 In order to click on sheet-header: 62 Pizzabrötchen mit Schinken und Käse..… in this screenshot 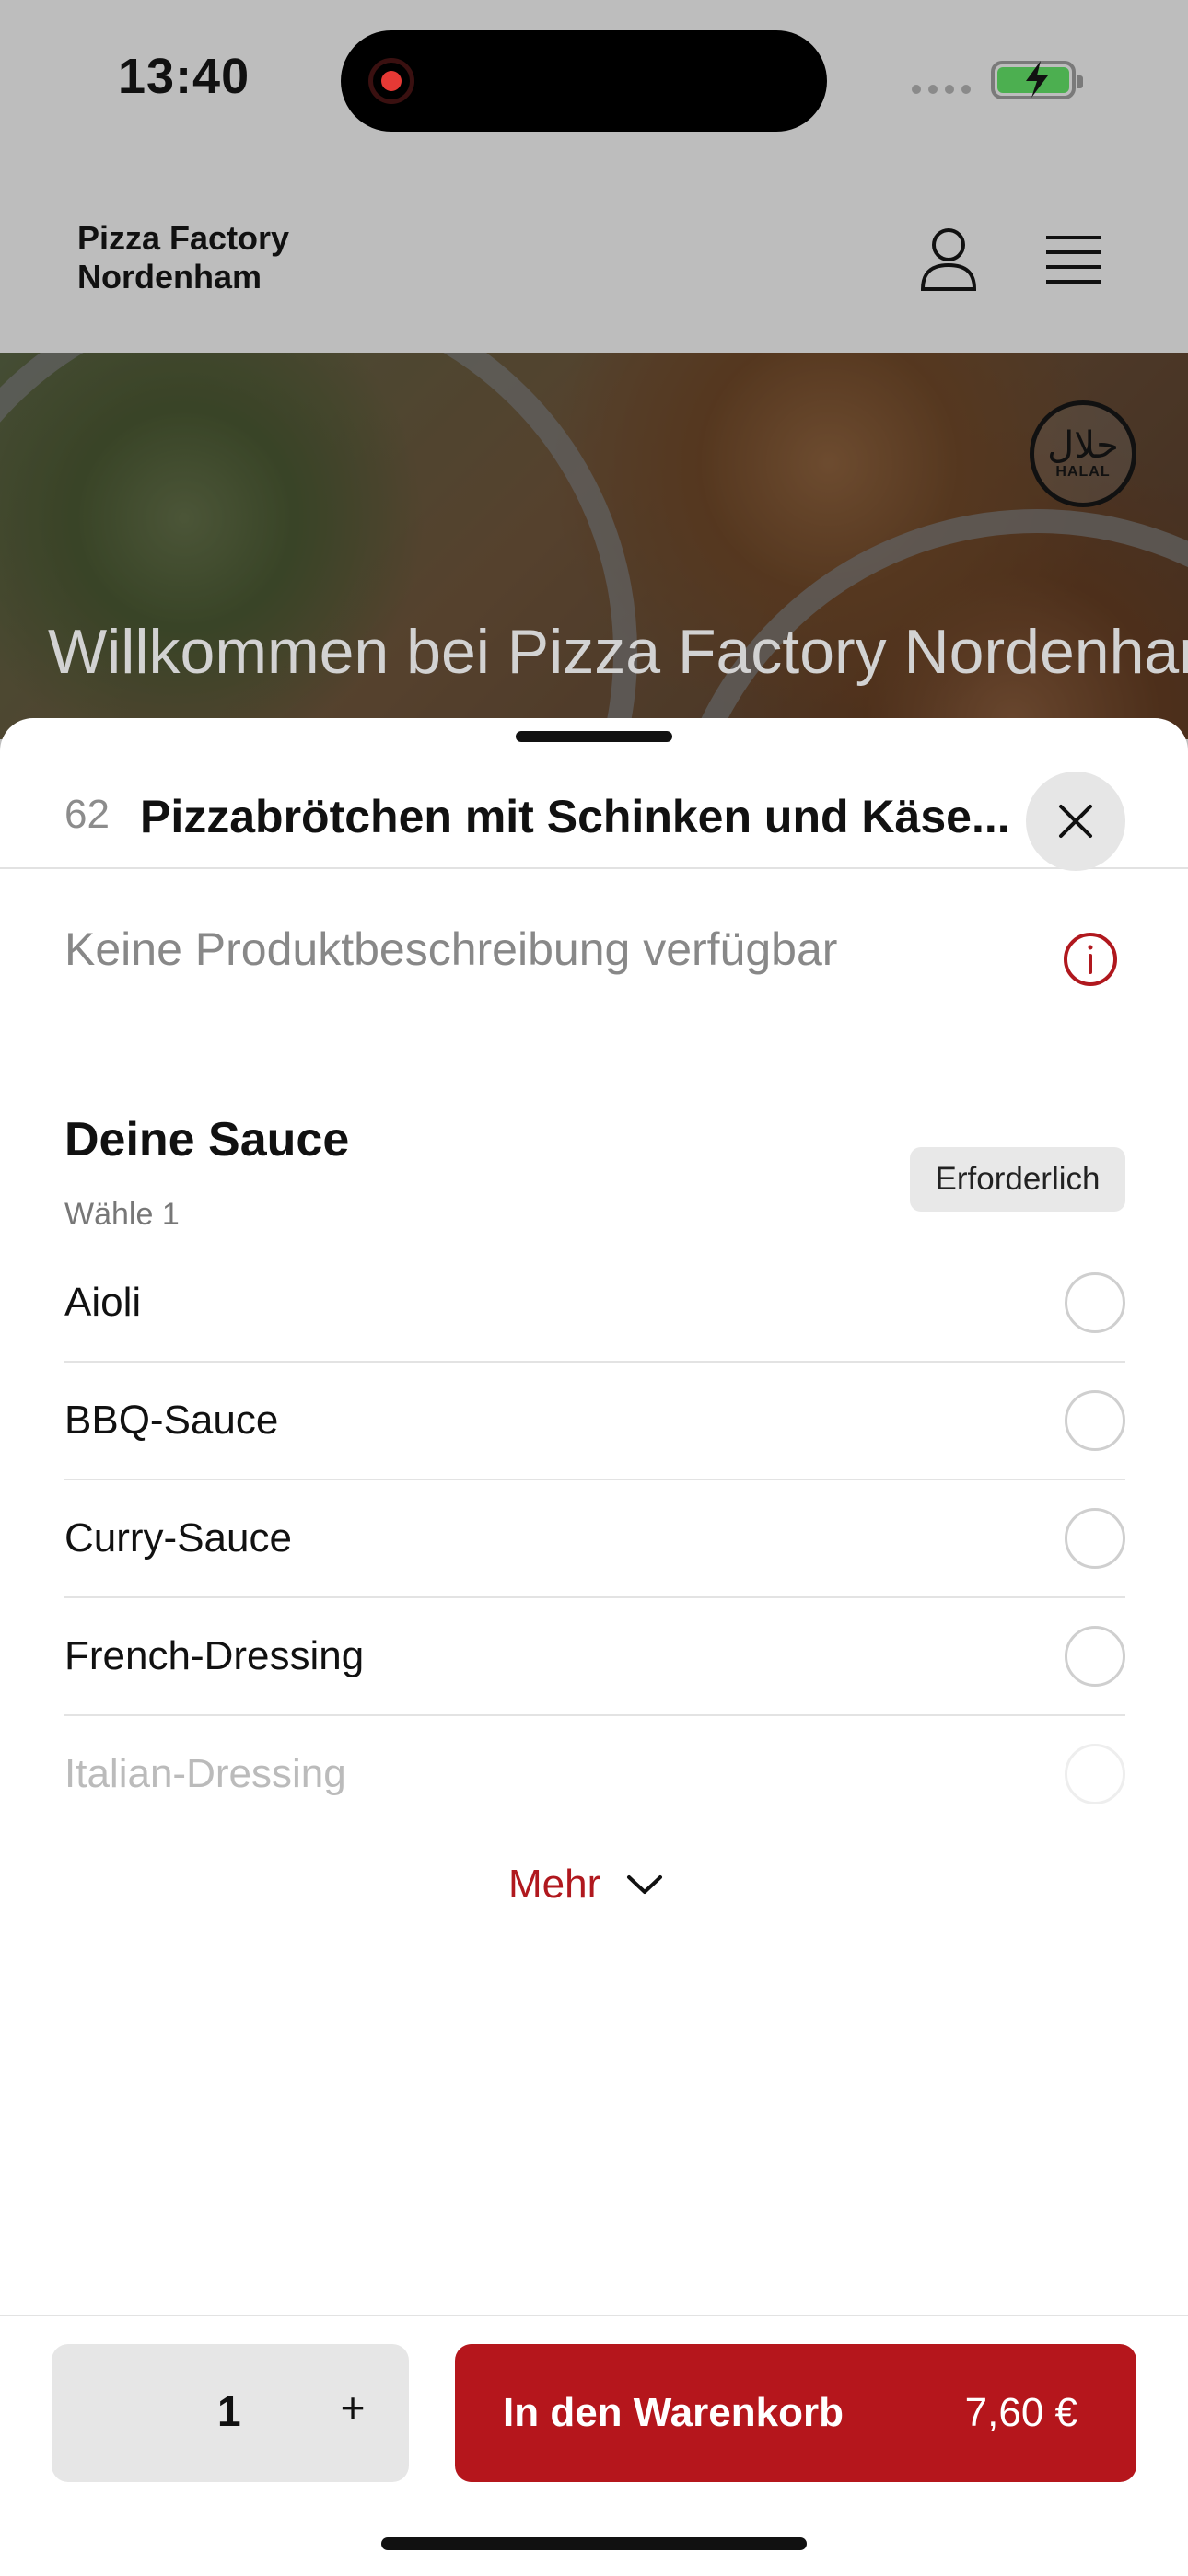, I will do `click(594, 808)`.